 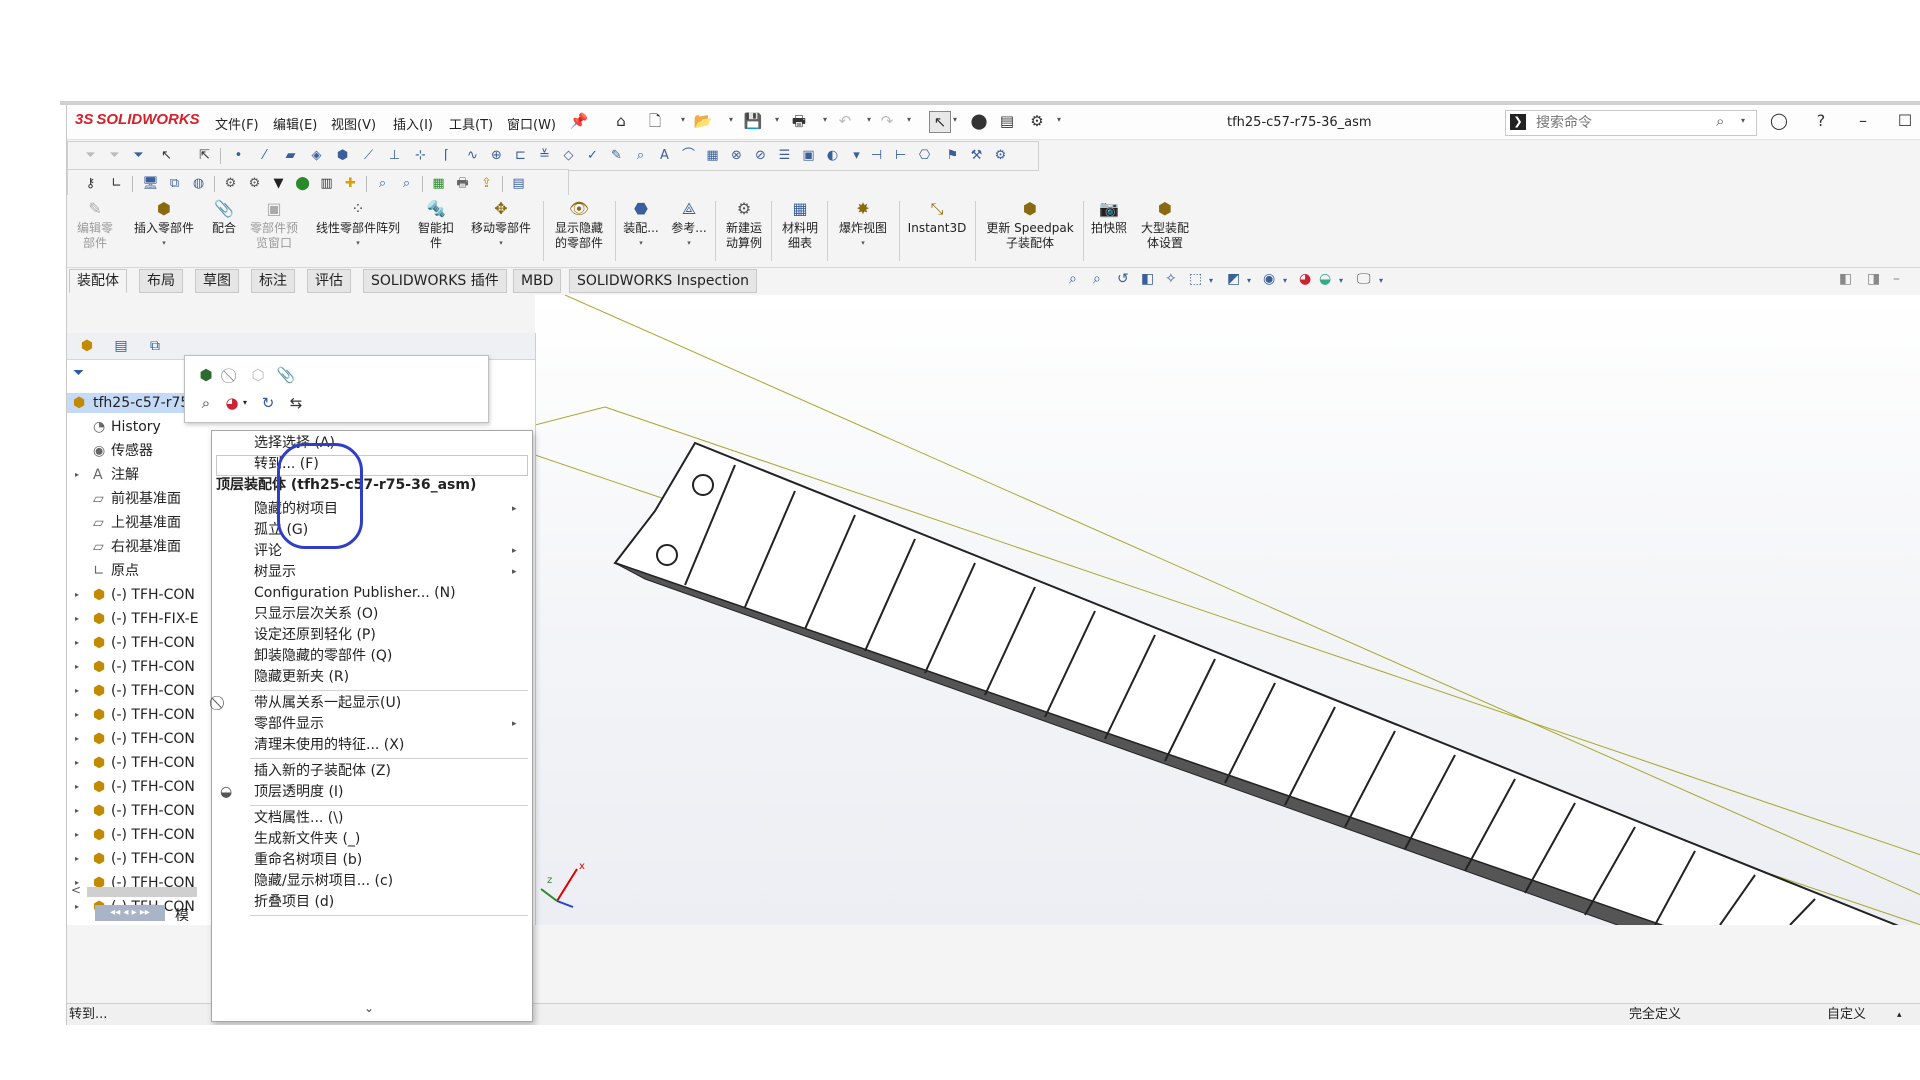 I want to click on large-assembly-settings-button: ⬢ 大型装配 体设置, so click(x=1165, y=225).